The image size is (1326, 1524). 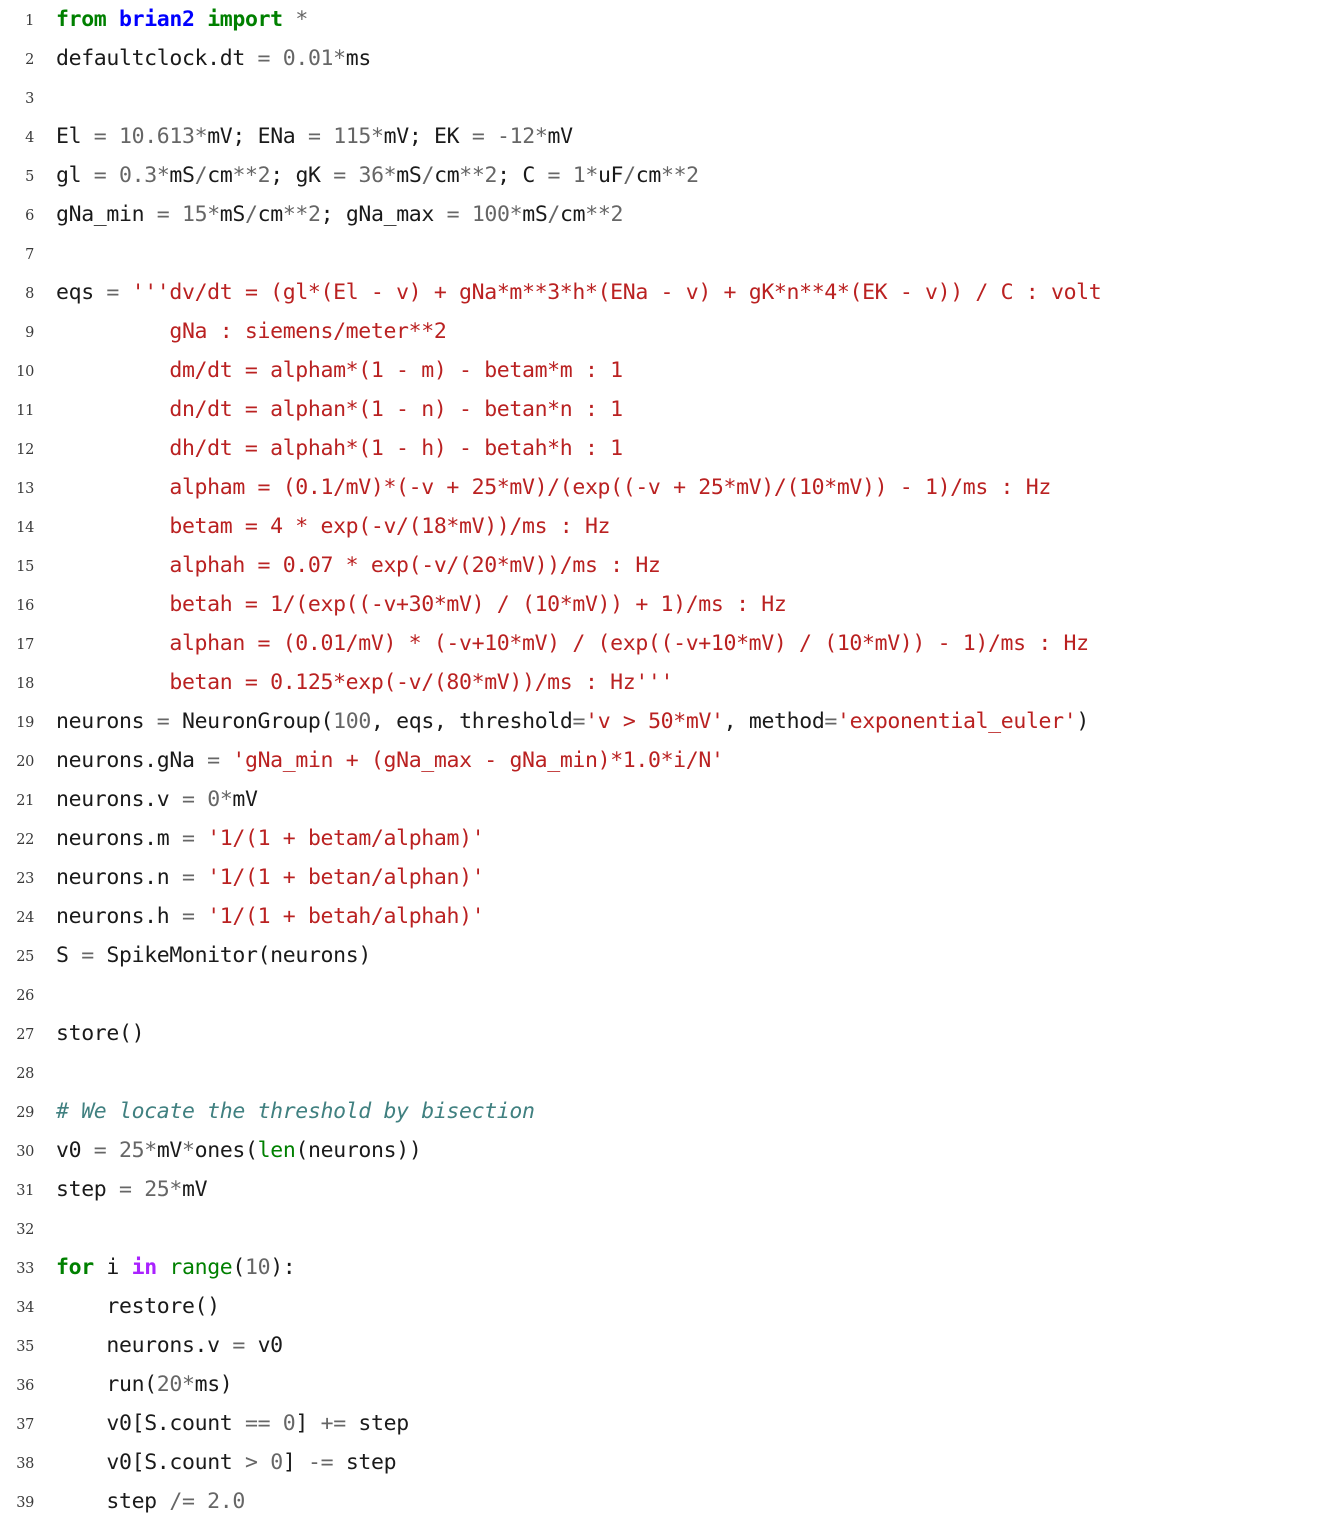 I want to click on code-line: 38 v0[S.count > 0] -= step, so click(x=663, y=1462).